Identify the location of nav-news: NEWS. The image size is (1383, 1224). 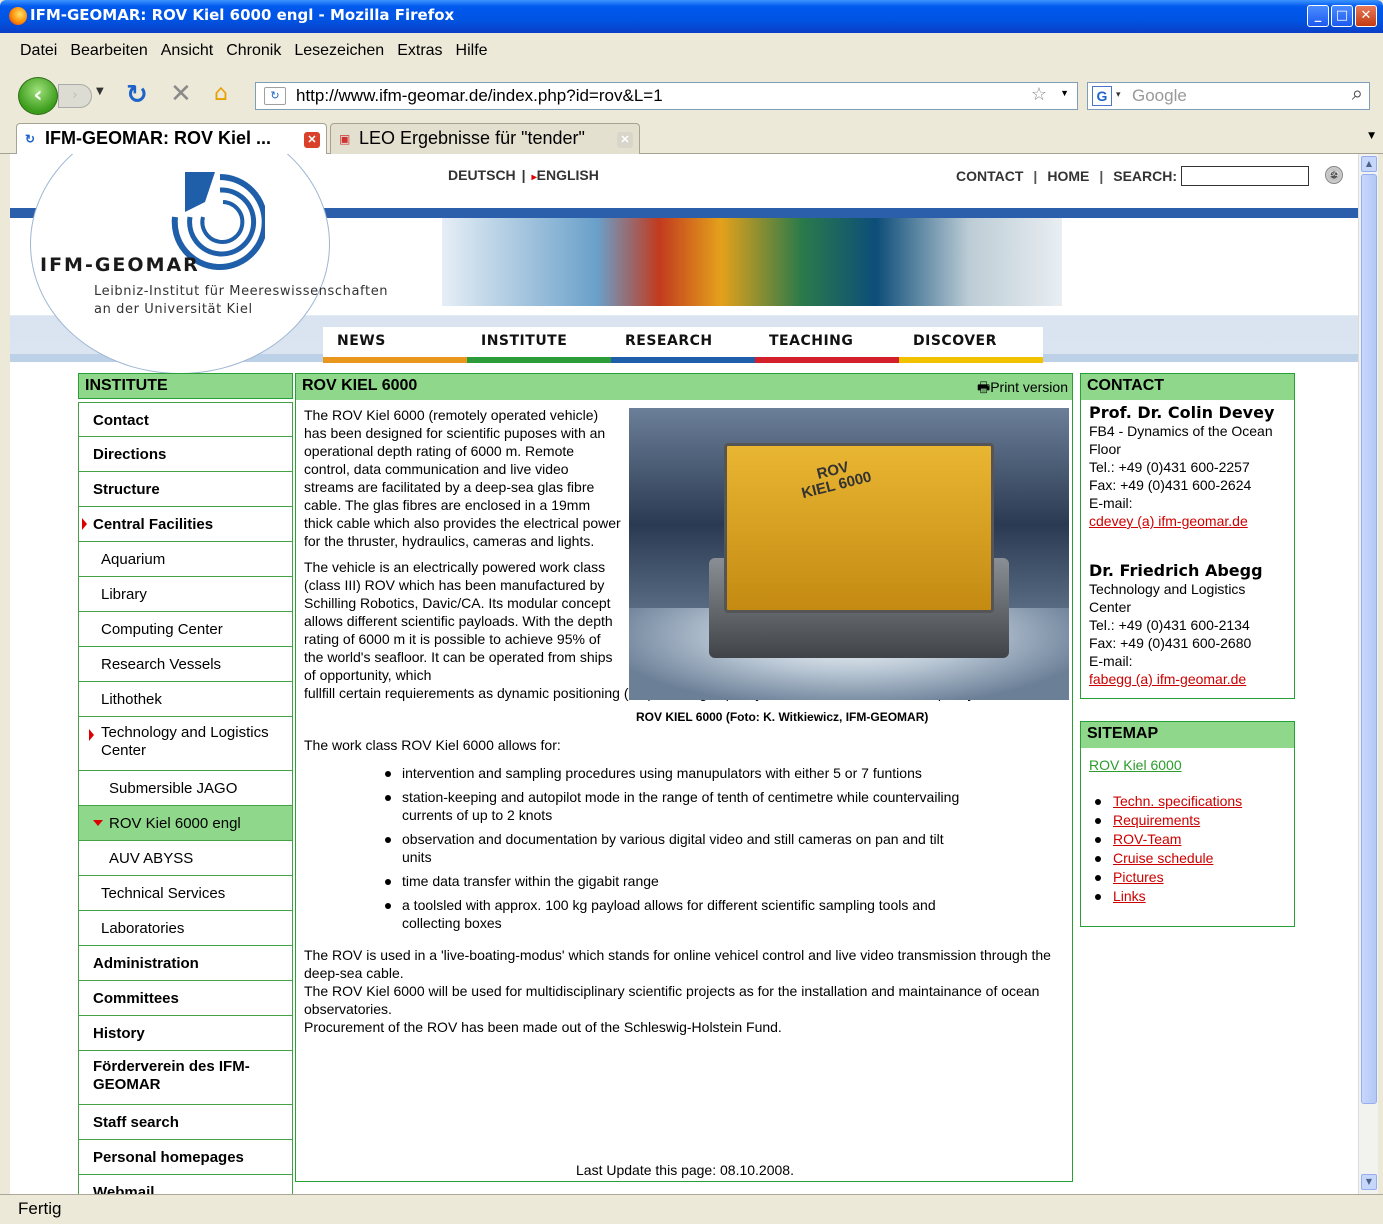
(395, 345).